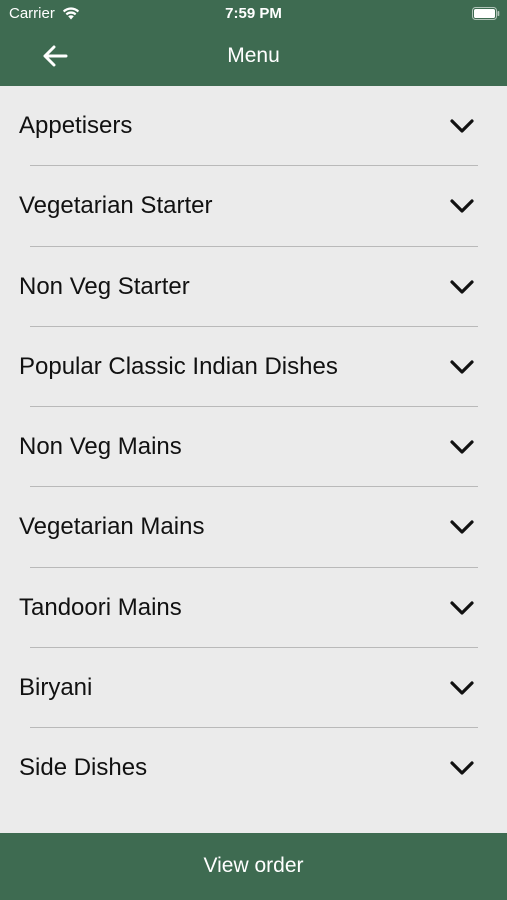  I want to click on menu-category-appetisers: Appetisers, so click(253, 126).